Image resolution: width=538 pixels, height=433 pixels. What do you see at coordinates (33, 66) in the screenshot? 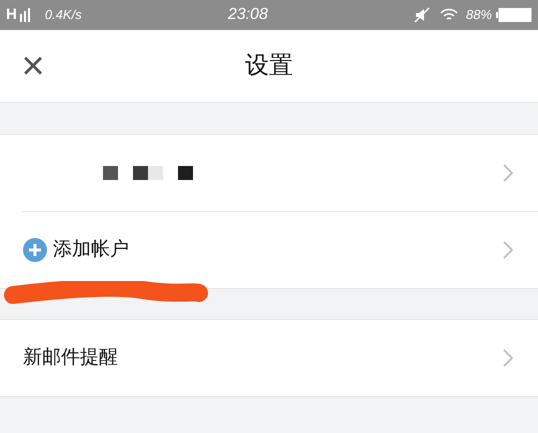
I see `close-button: ×` at bounding box center [33, 66].